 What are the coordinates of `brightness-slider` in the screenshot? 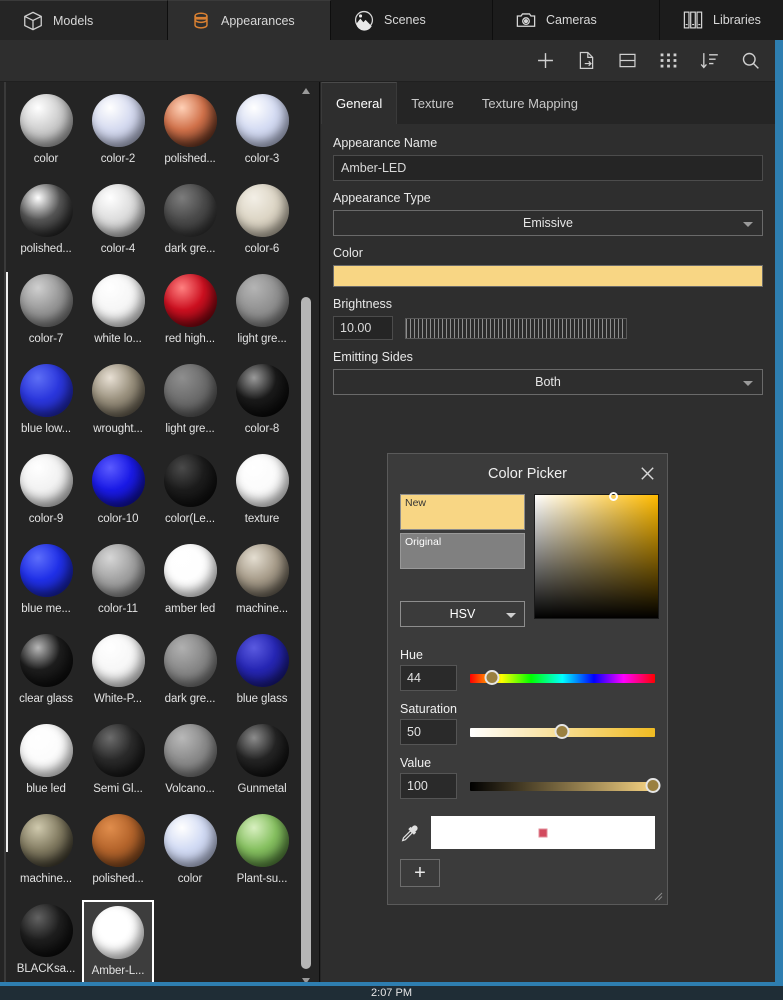 It's located at (516, 328).